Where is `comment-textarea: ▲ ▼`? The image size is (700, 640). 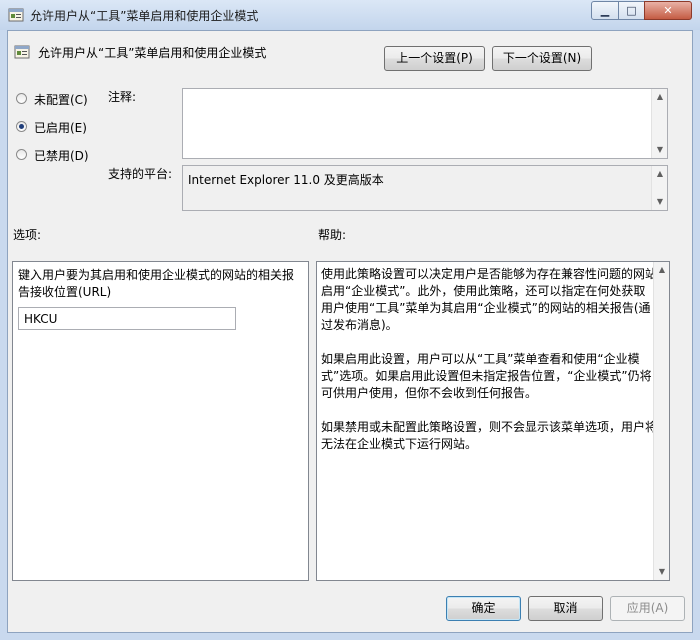
comment-textarea: ▲ ▼ is located at coordinates (425, 123).